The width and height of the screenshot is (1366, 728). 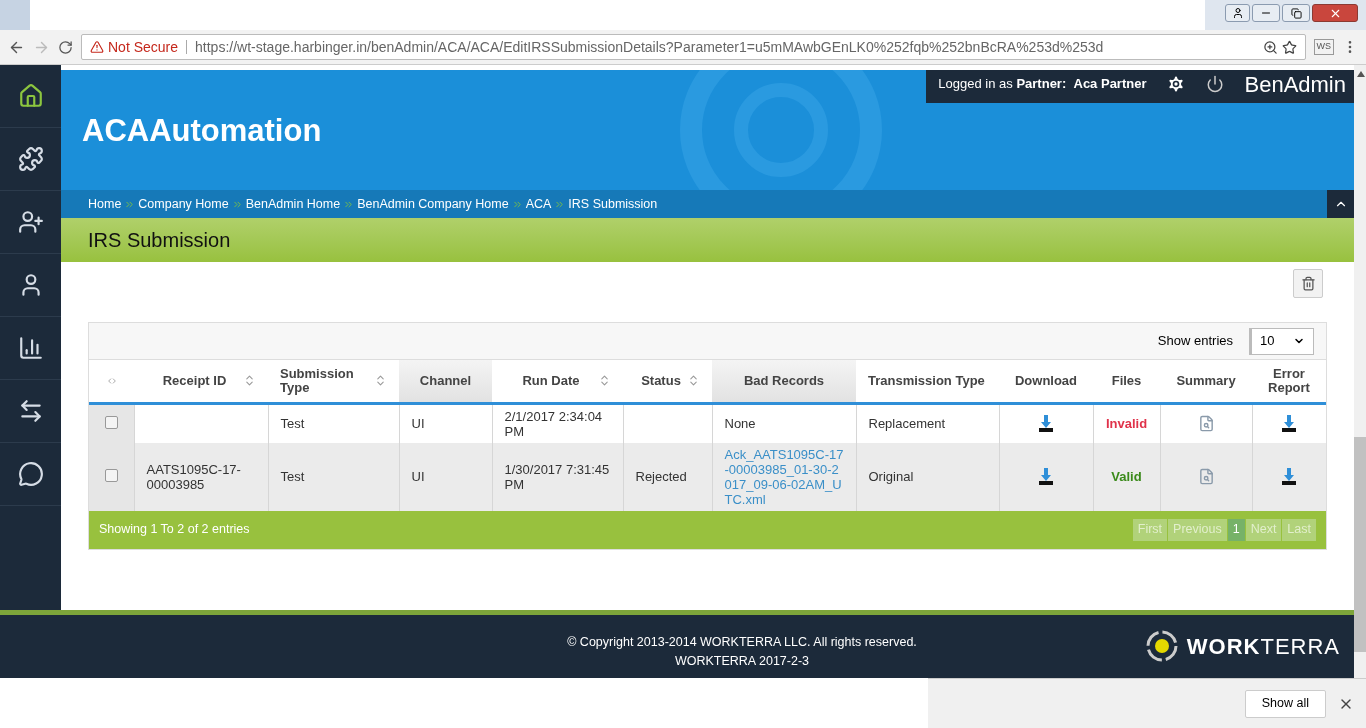 What do you see at coordinates (661, 476) in the screenshot?
I see `table-cell: Rejected` at bounding box center [661, 476].